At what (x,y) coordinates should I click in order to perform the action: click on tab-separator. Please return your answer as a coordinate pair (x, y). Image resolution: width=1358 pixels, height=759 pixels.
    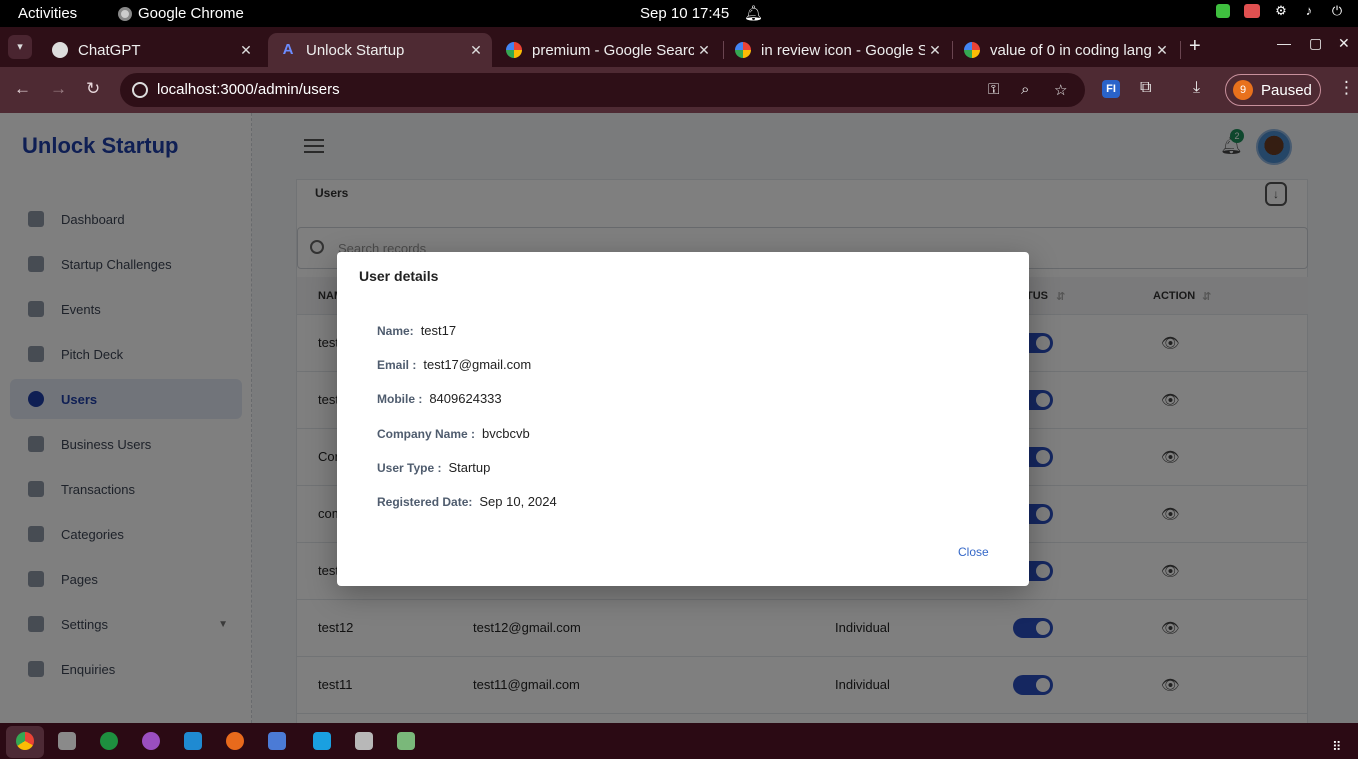
    Looking at the image, I should click on (1180, 50).